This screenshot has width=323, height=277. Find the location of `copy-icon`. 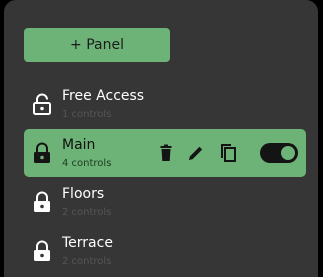

copy-icon is located at coordinates (228, 153).